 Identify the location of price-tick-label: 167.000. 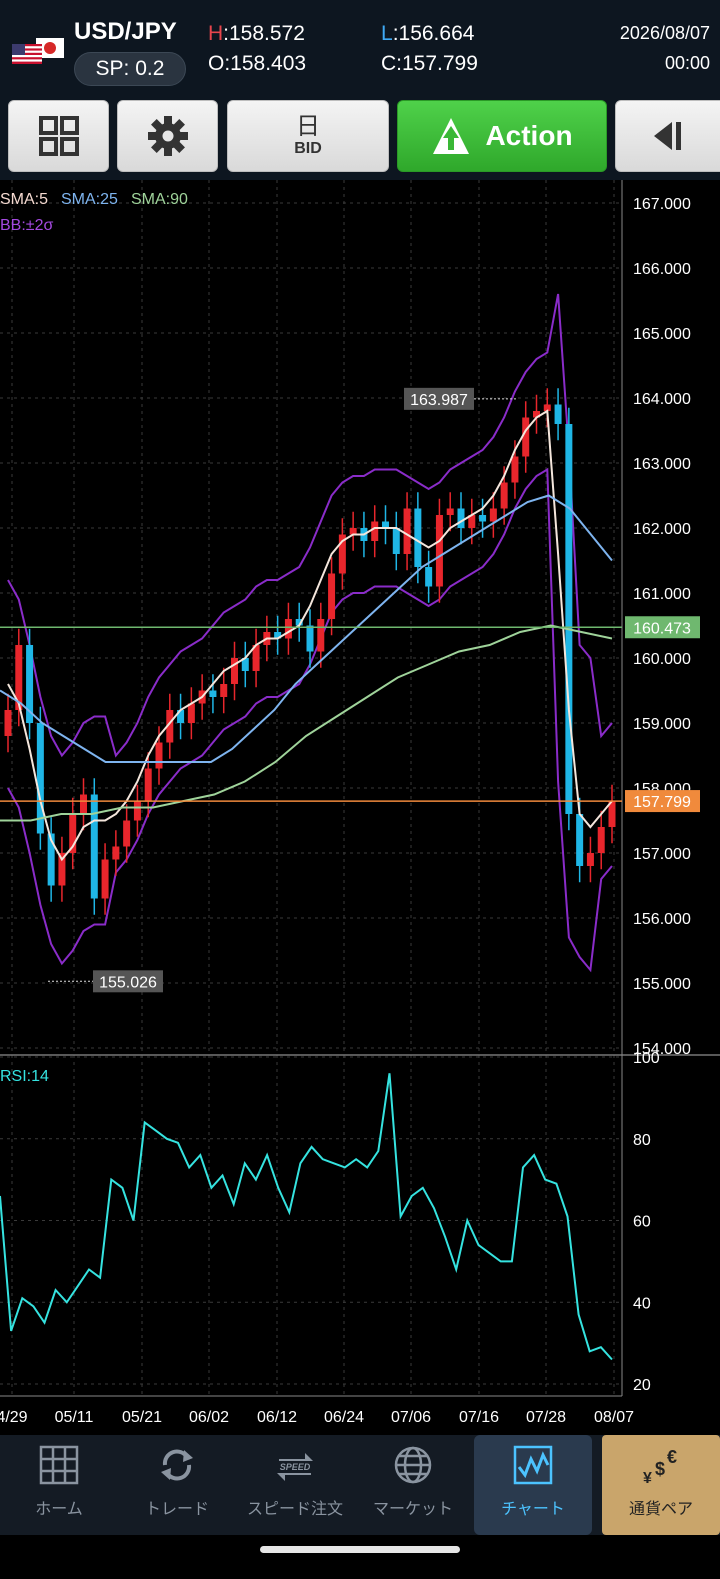
(662, 204).